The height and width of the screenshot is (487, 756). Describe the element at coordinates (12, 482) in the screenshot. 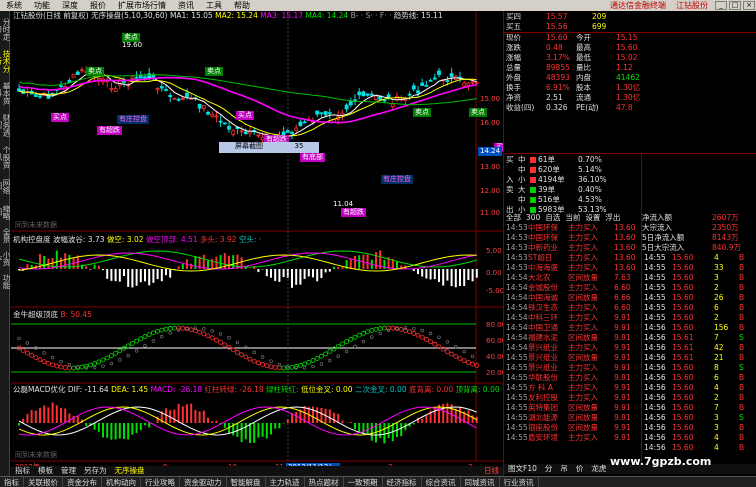

I see `bottom-tab: 指标` at that location.